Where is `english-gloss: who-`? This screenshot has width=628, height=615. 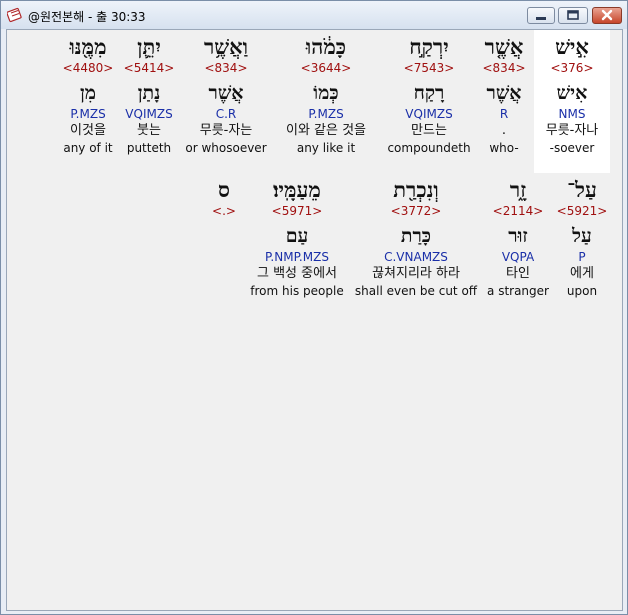 english-gloss: who- is located at coordinates (504, 148).